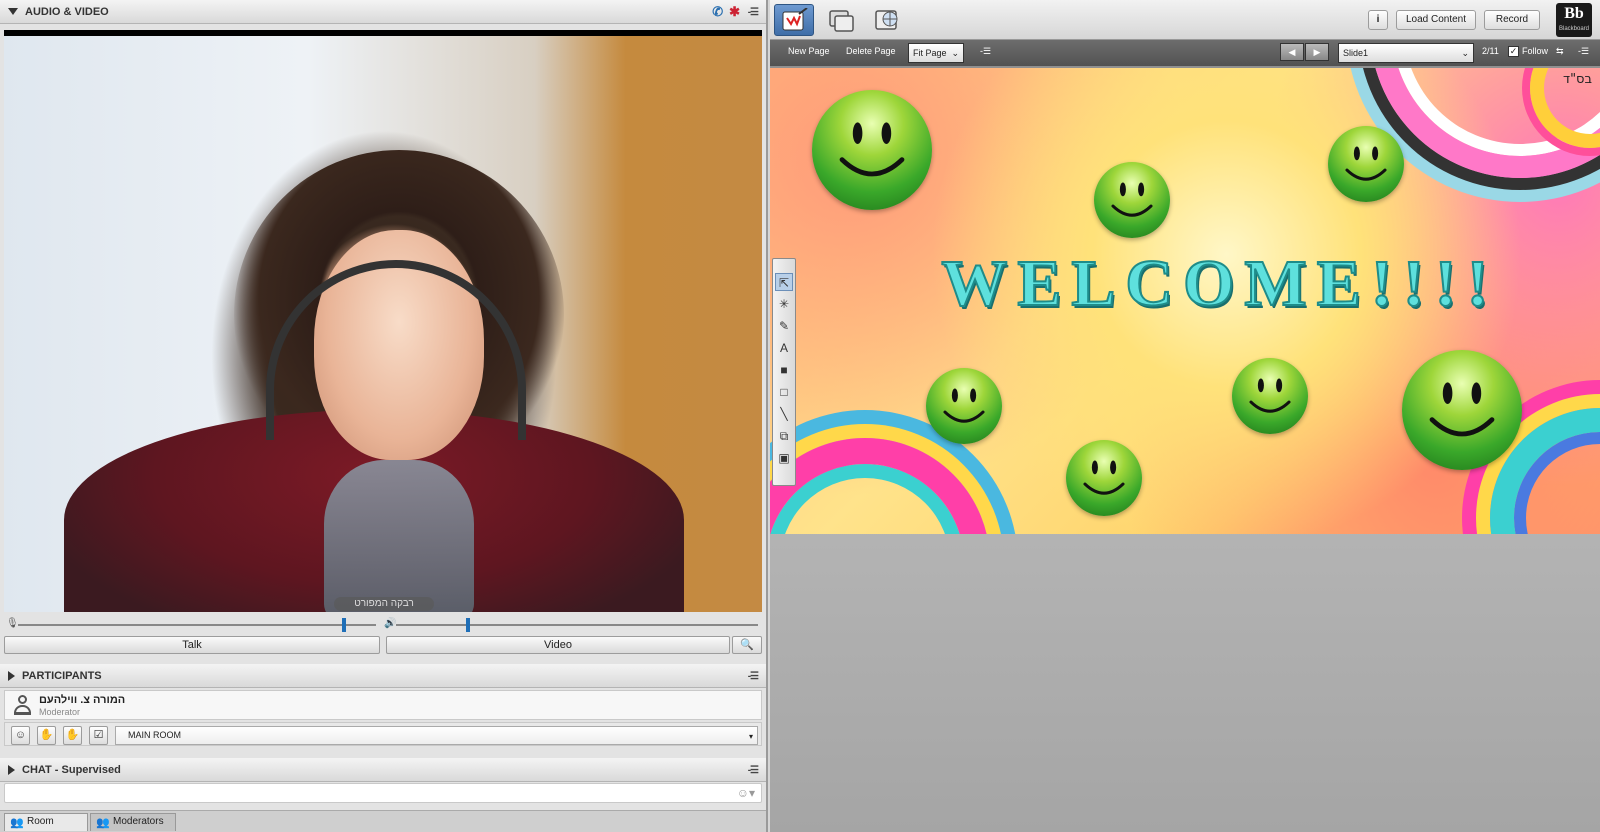 This screenshot has height=832, width=1600. Describe the element at coordinates (784, 414) in the screenshot. I see `line-tool-icon: ╲` at that location.